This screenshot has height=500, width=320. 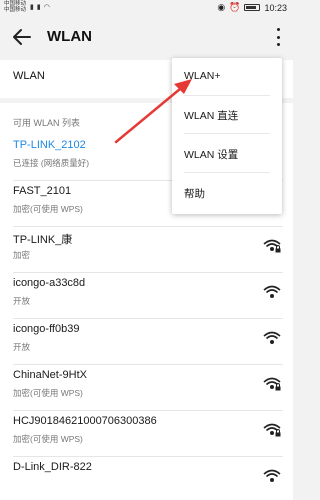 What do you see at coordinates (235, 7) in the screenshot?
I see `alarm-icon: ⏰` at bounding box center [235, 7].